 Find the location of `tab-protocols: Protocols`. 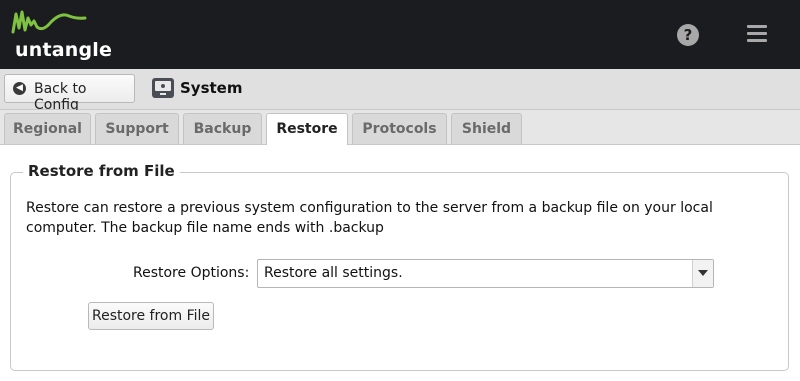

tab-protocols: Protocols is located at coordinates (399, 128).